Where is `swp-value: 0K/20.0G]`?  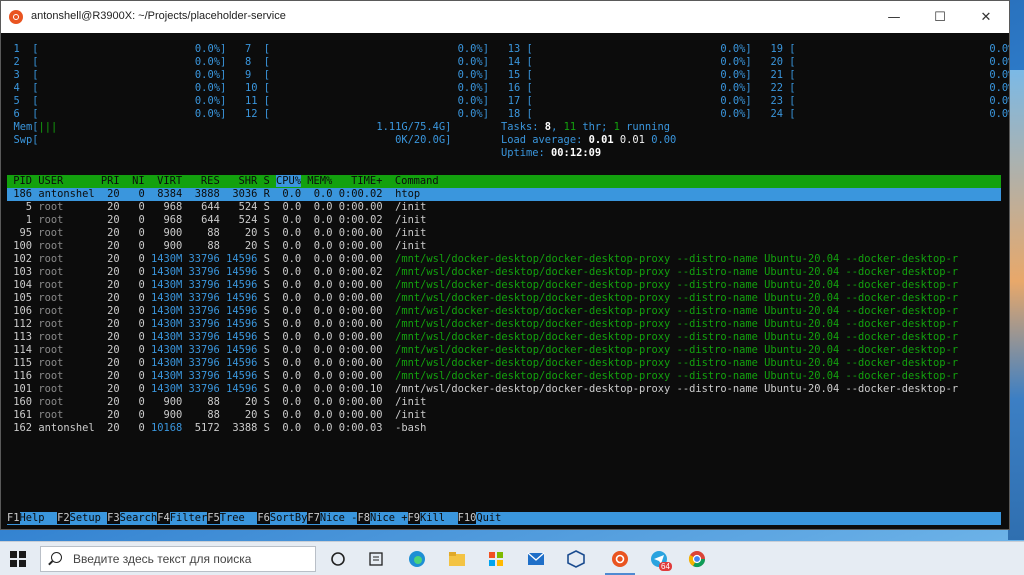 swp-value: 0K/20.0G] is located at coordinates (245, 140).